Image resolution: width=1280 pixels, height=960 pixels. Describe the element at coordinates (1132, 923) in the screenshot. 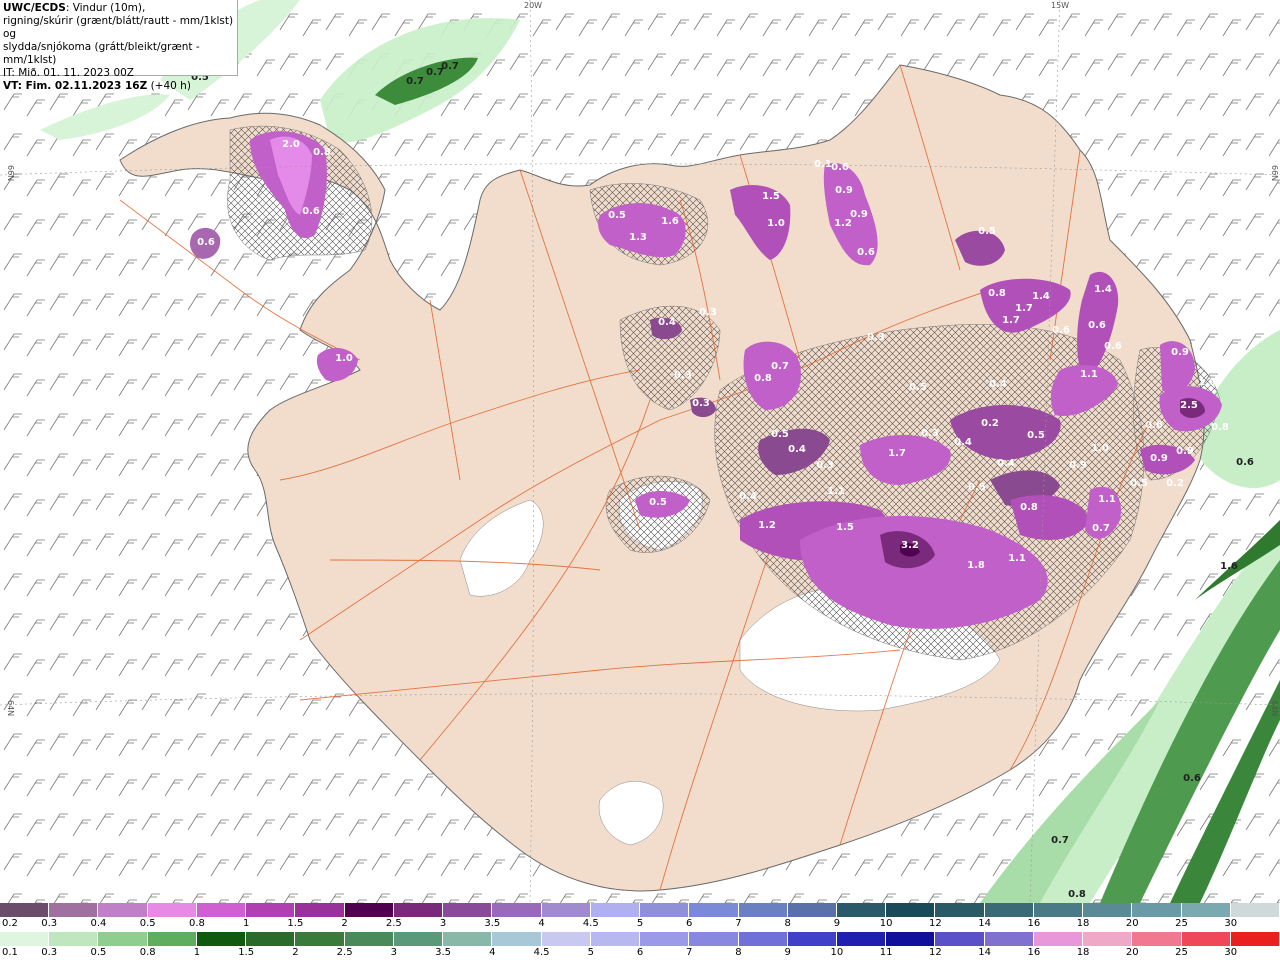

I see `snow-legend-tick: 20` at that location.